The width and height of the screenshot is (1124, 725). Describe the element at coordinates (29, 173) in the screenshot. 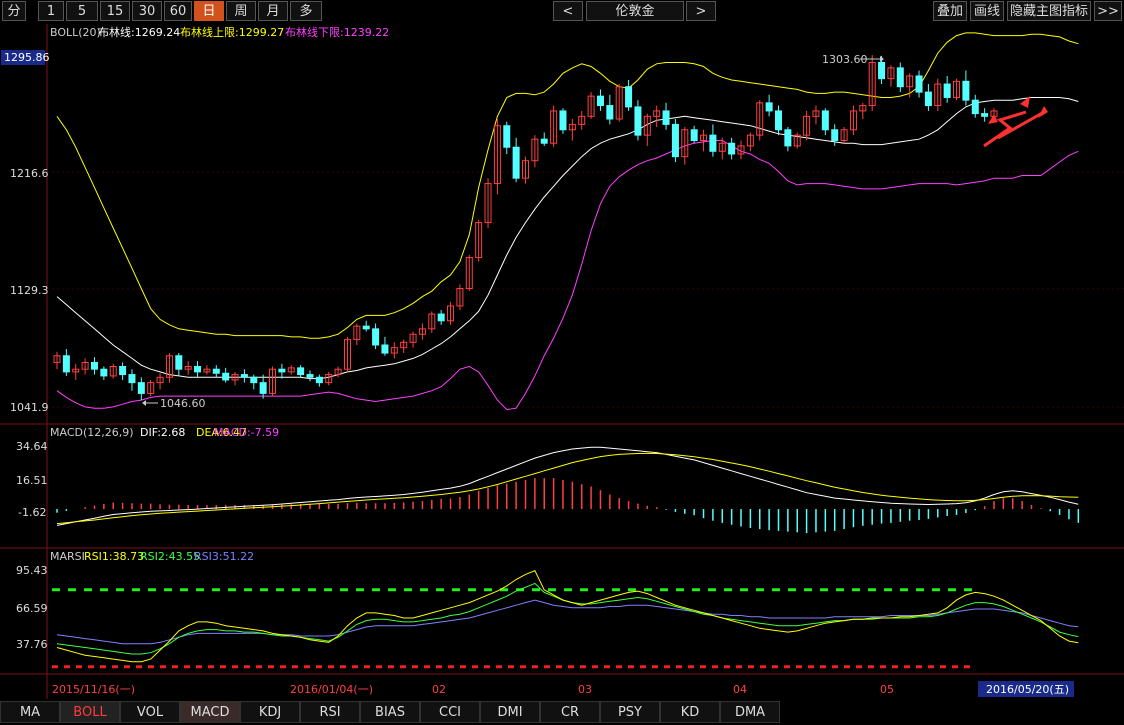

I see `boll-y-tick: 1216.6` at that location.